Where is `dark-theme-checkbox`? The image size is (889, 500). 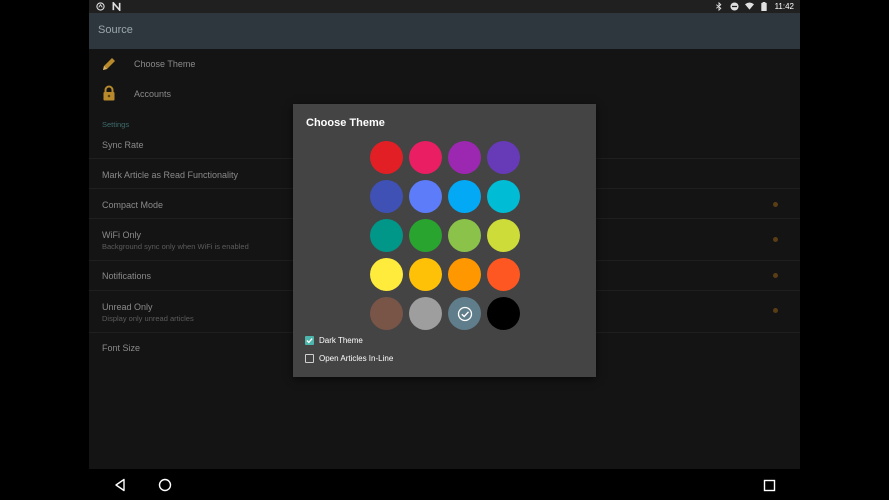
dark-theme-checkbox is located at coordinates (309, 340).